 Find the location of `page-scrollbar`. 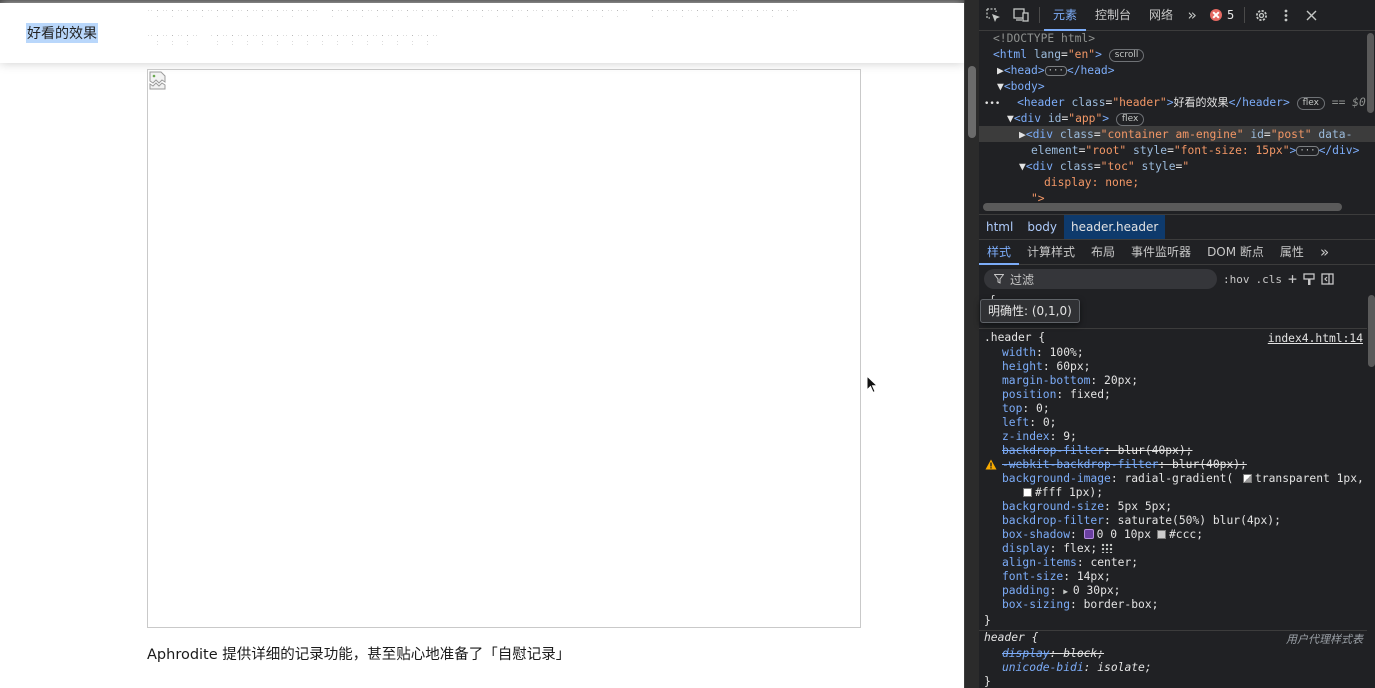

page-scrollbar is located at coordinates (971, 344).